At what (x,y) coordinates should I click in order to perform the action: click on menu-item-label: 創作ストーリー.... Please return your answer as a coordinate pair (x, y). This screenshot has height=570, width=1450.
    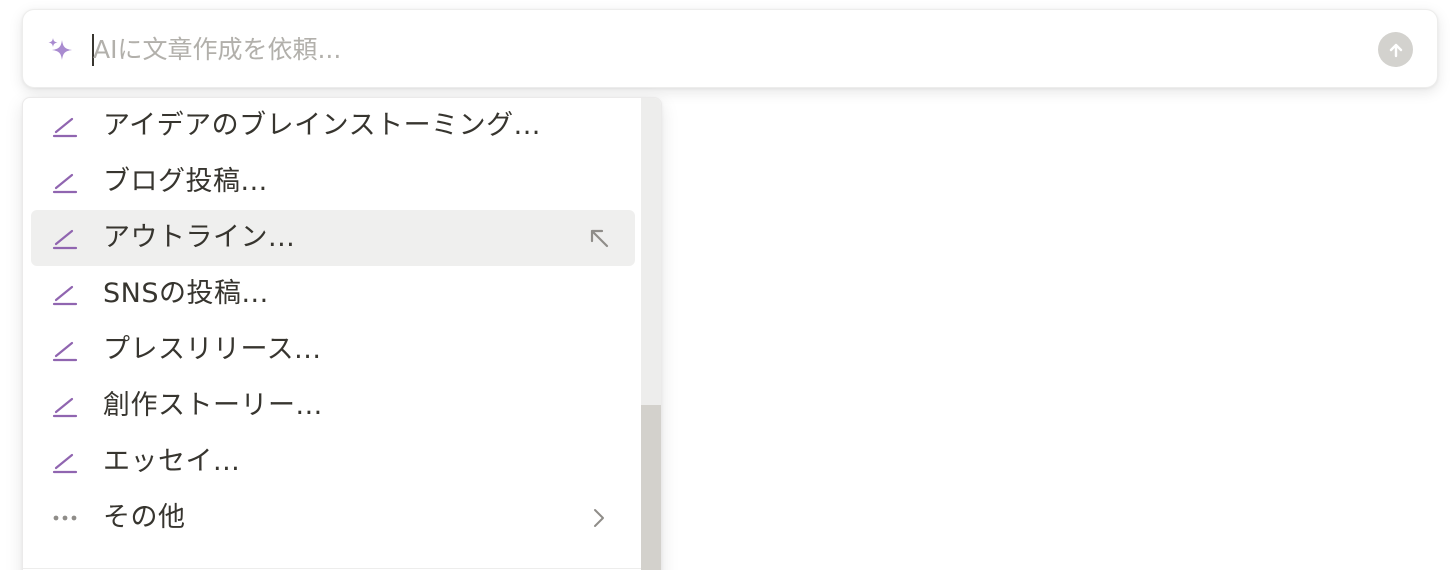
    Looking at the image, I should click on (213, 405).